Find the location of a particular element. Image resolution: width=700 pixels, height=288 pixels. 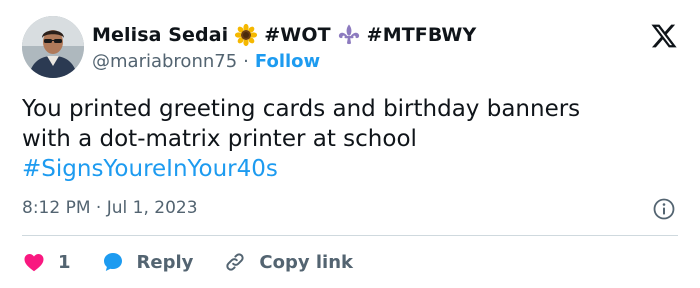

divider is located at coordinates (350, 235).